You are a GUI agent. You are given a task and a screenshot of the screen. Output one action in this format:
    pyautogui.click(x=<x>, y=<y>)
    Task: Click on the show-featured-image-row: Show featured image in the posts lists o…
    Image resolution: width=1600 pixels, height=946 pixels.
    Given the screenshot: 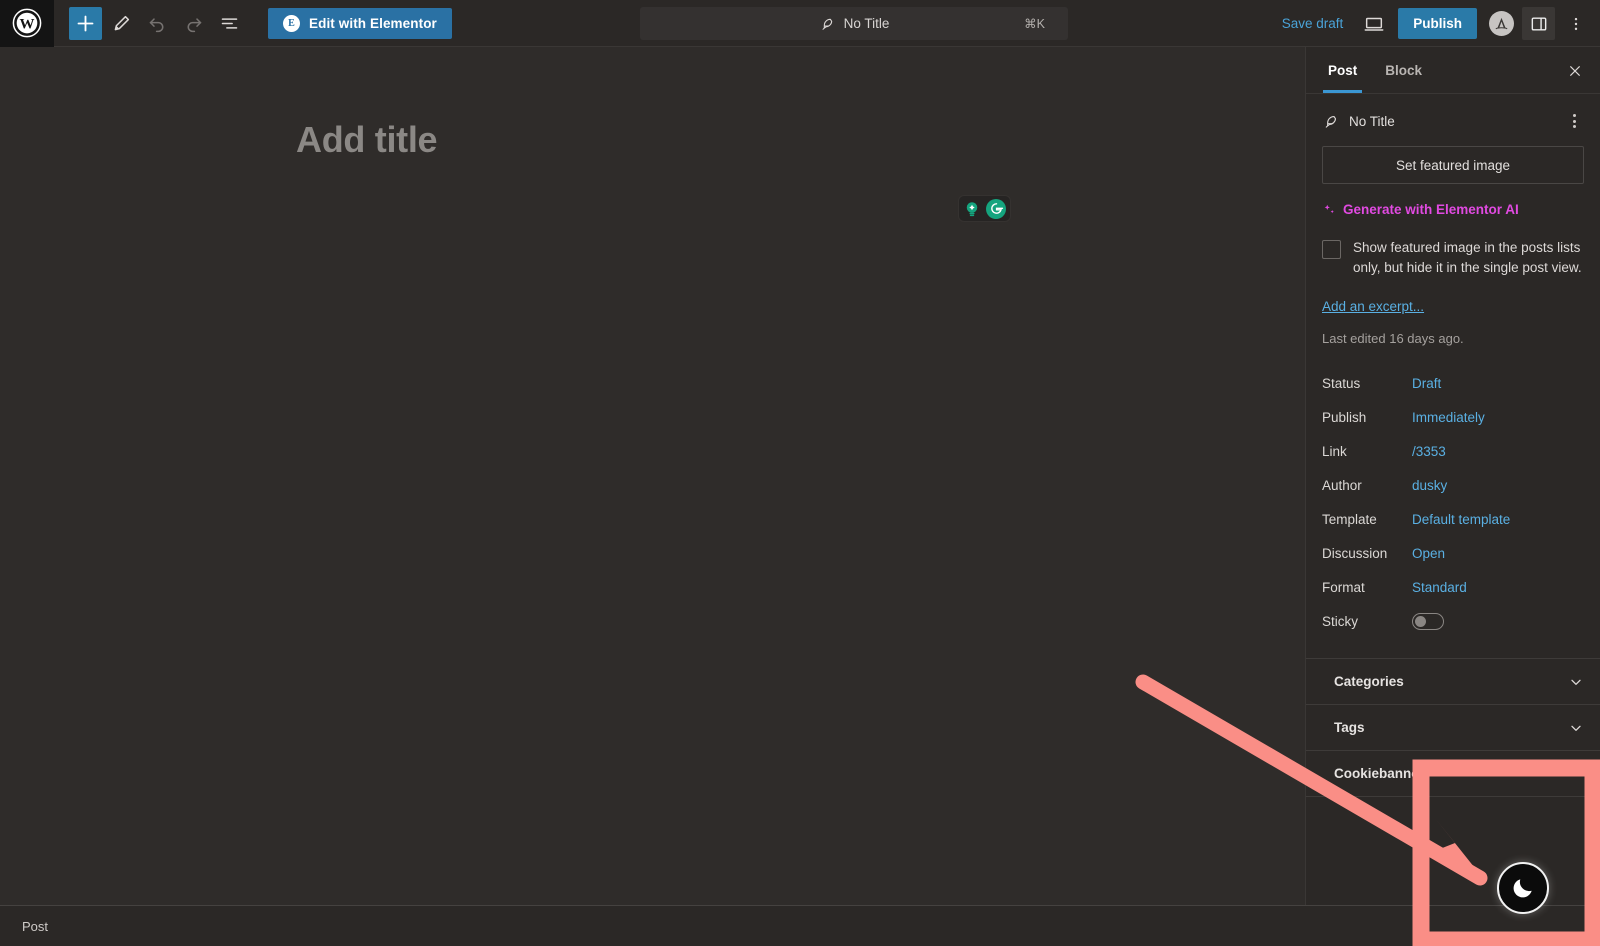 What is the action you would take?
    pyautogui.click(x=1453, y=258)
    